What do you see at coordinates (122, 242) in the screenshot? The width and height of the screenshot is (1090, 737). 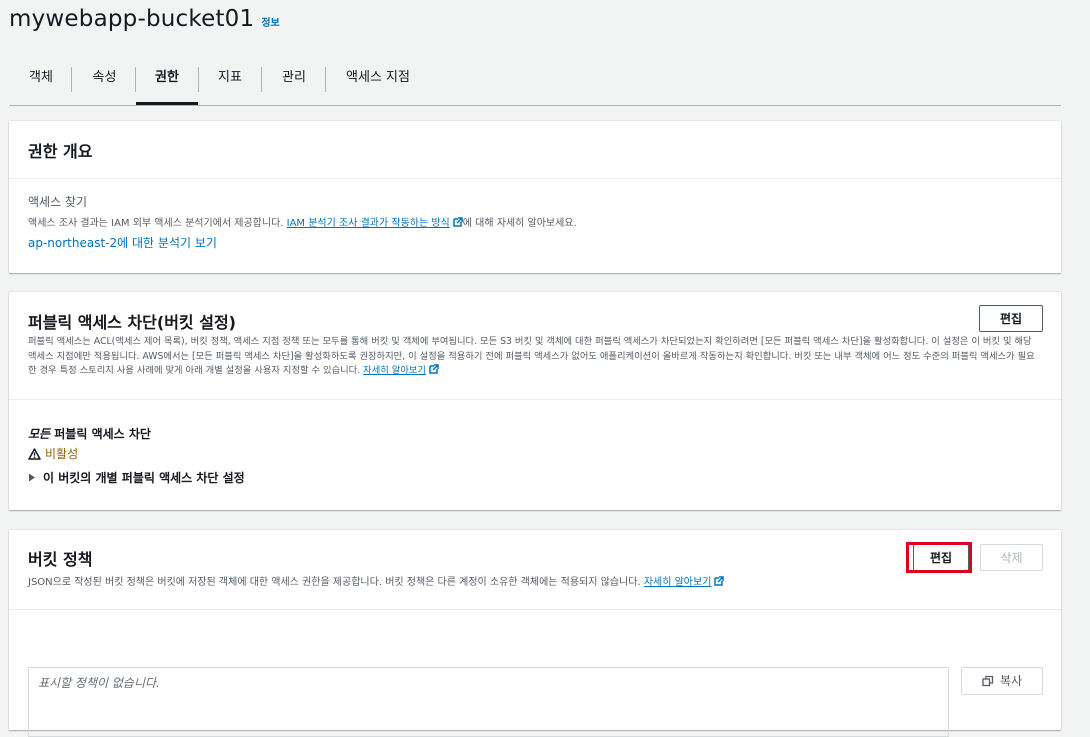 I see `view-analyzer-link: ap-northeast-2에 대한 분석기 보기` at bounding box center [122, 242].